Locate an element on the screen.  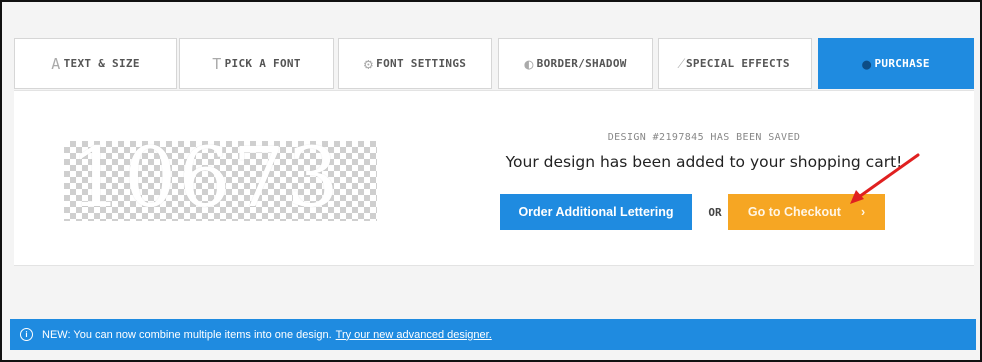
button-label: Go to Checkout is located at coordinates (794, 212).